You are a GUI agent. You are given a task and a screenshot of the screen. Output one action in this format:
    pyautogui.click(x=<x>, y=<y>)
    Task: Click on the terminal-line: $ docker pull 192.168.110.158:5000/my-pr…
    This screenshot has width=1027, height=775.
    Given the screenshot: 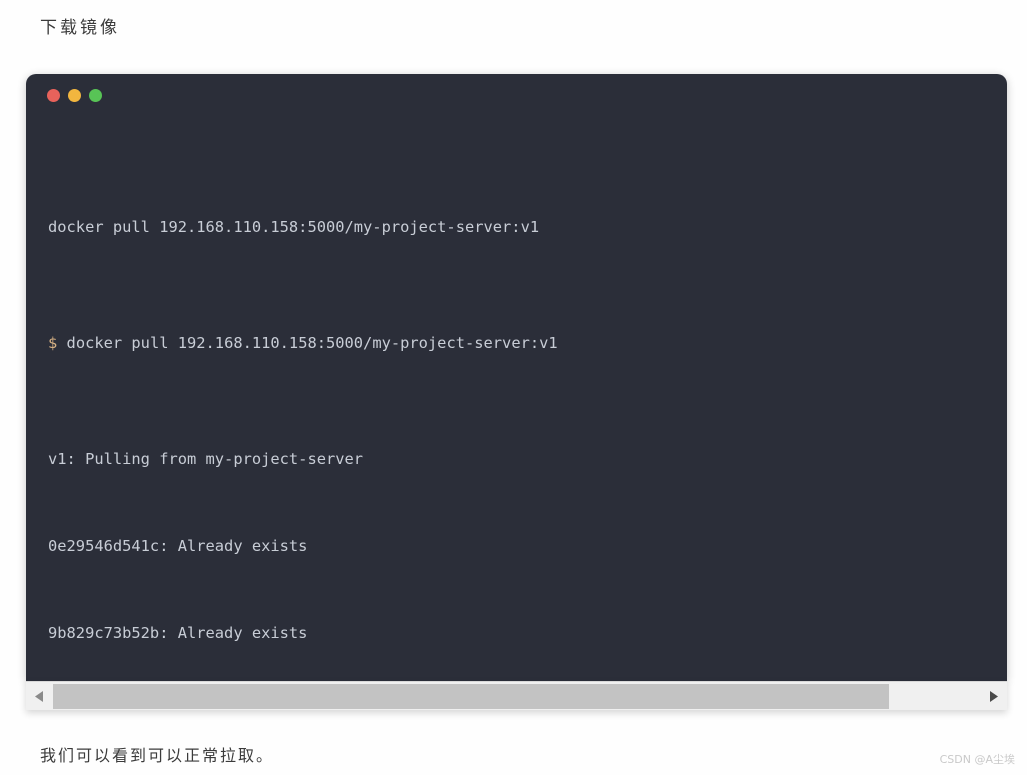 What is the action you would take?
    pyautogui.click(x=527, y=343)
    